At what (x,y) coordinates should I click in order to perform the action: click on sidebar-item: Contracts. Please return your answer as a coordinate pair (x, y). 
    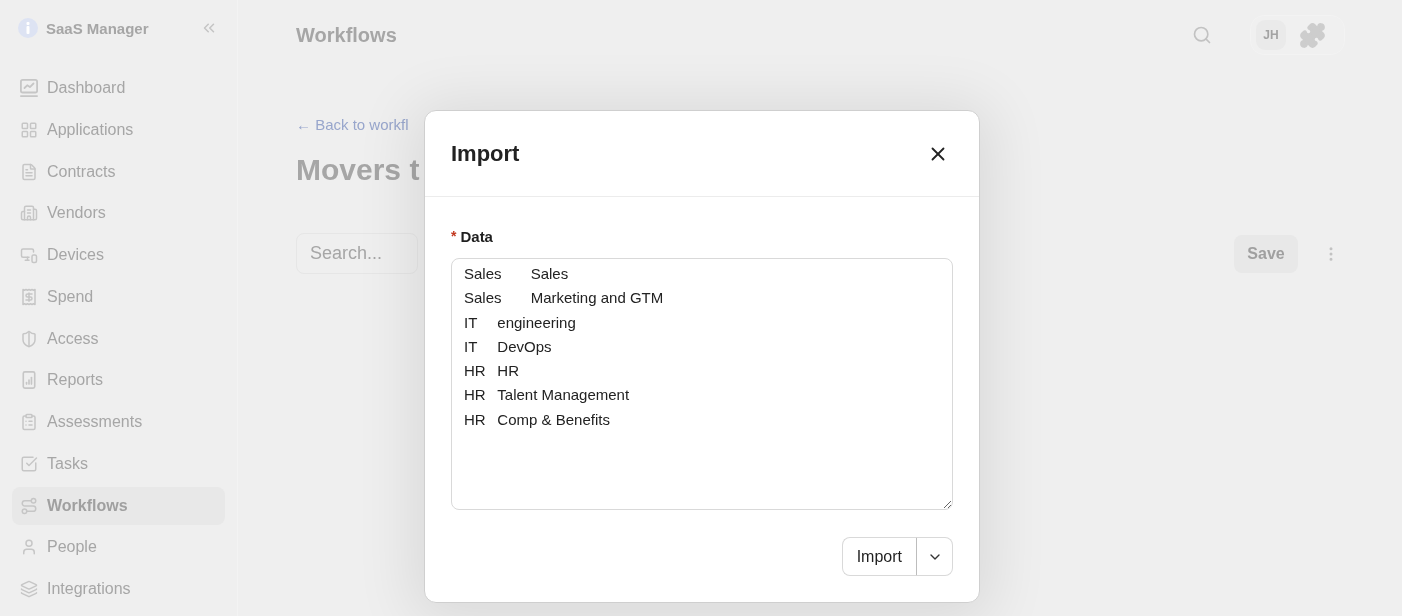
    Looking at the image, I should click on (118, 171).